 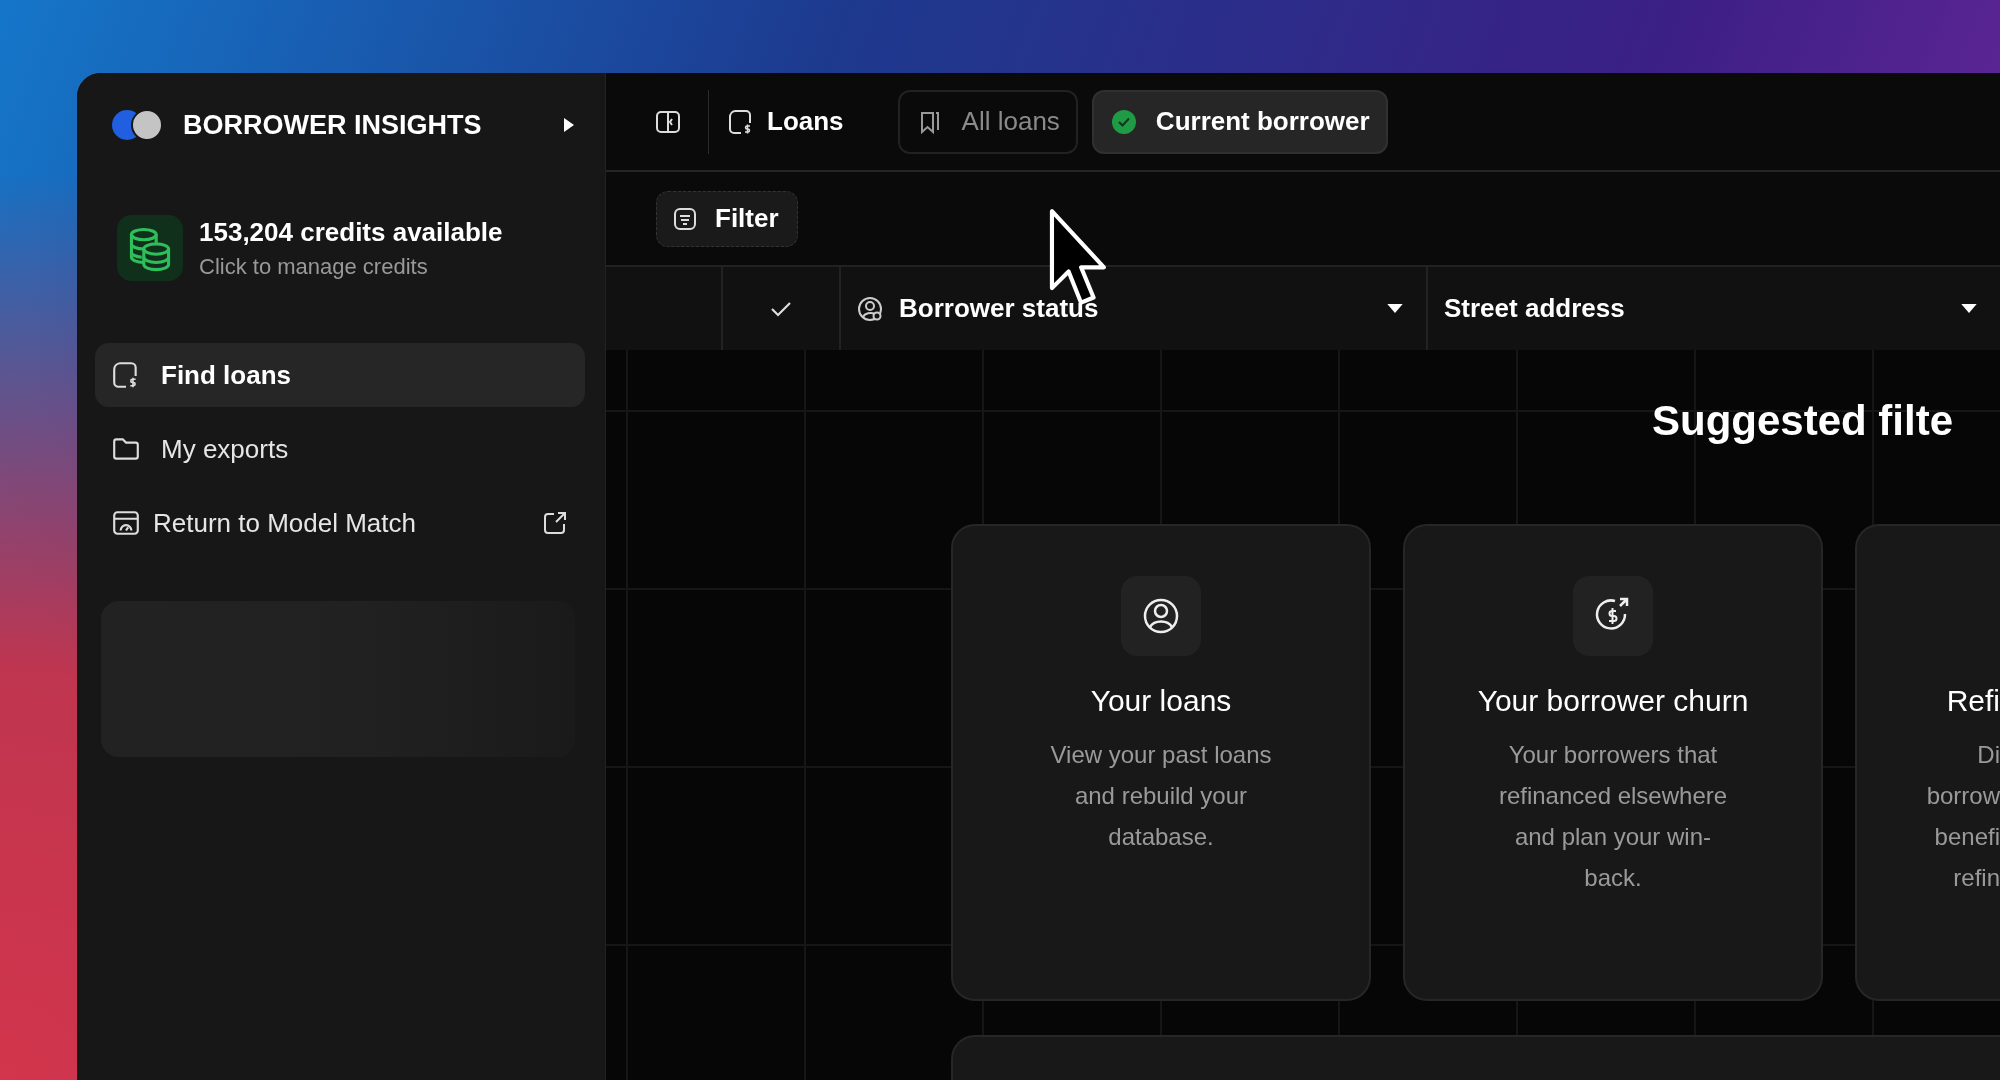 What do you see at coordinates (1963, 816) in the screenshot?
I see `card-description: Di borrow benefi refin` at bounding box center [1963, 816].